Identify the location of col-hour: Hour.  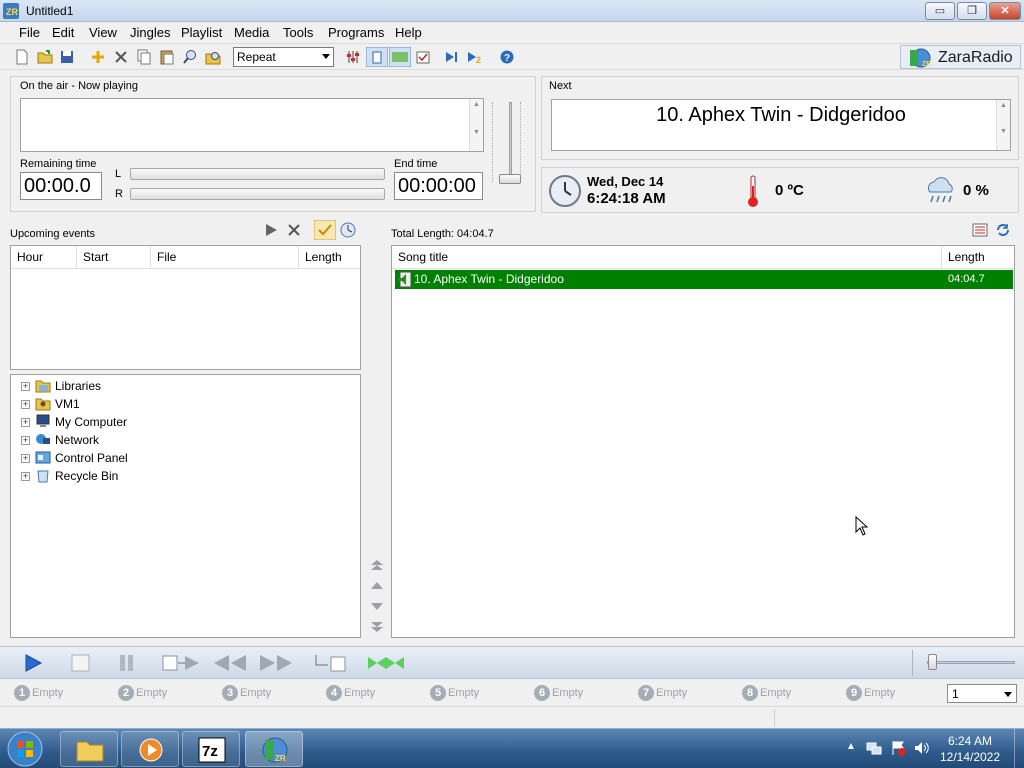
(44, 257).